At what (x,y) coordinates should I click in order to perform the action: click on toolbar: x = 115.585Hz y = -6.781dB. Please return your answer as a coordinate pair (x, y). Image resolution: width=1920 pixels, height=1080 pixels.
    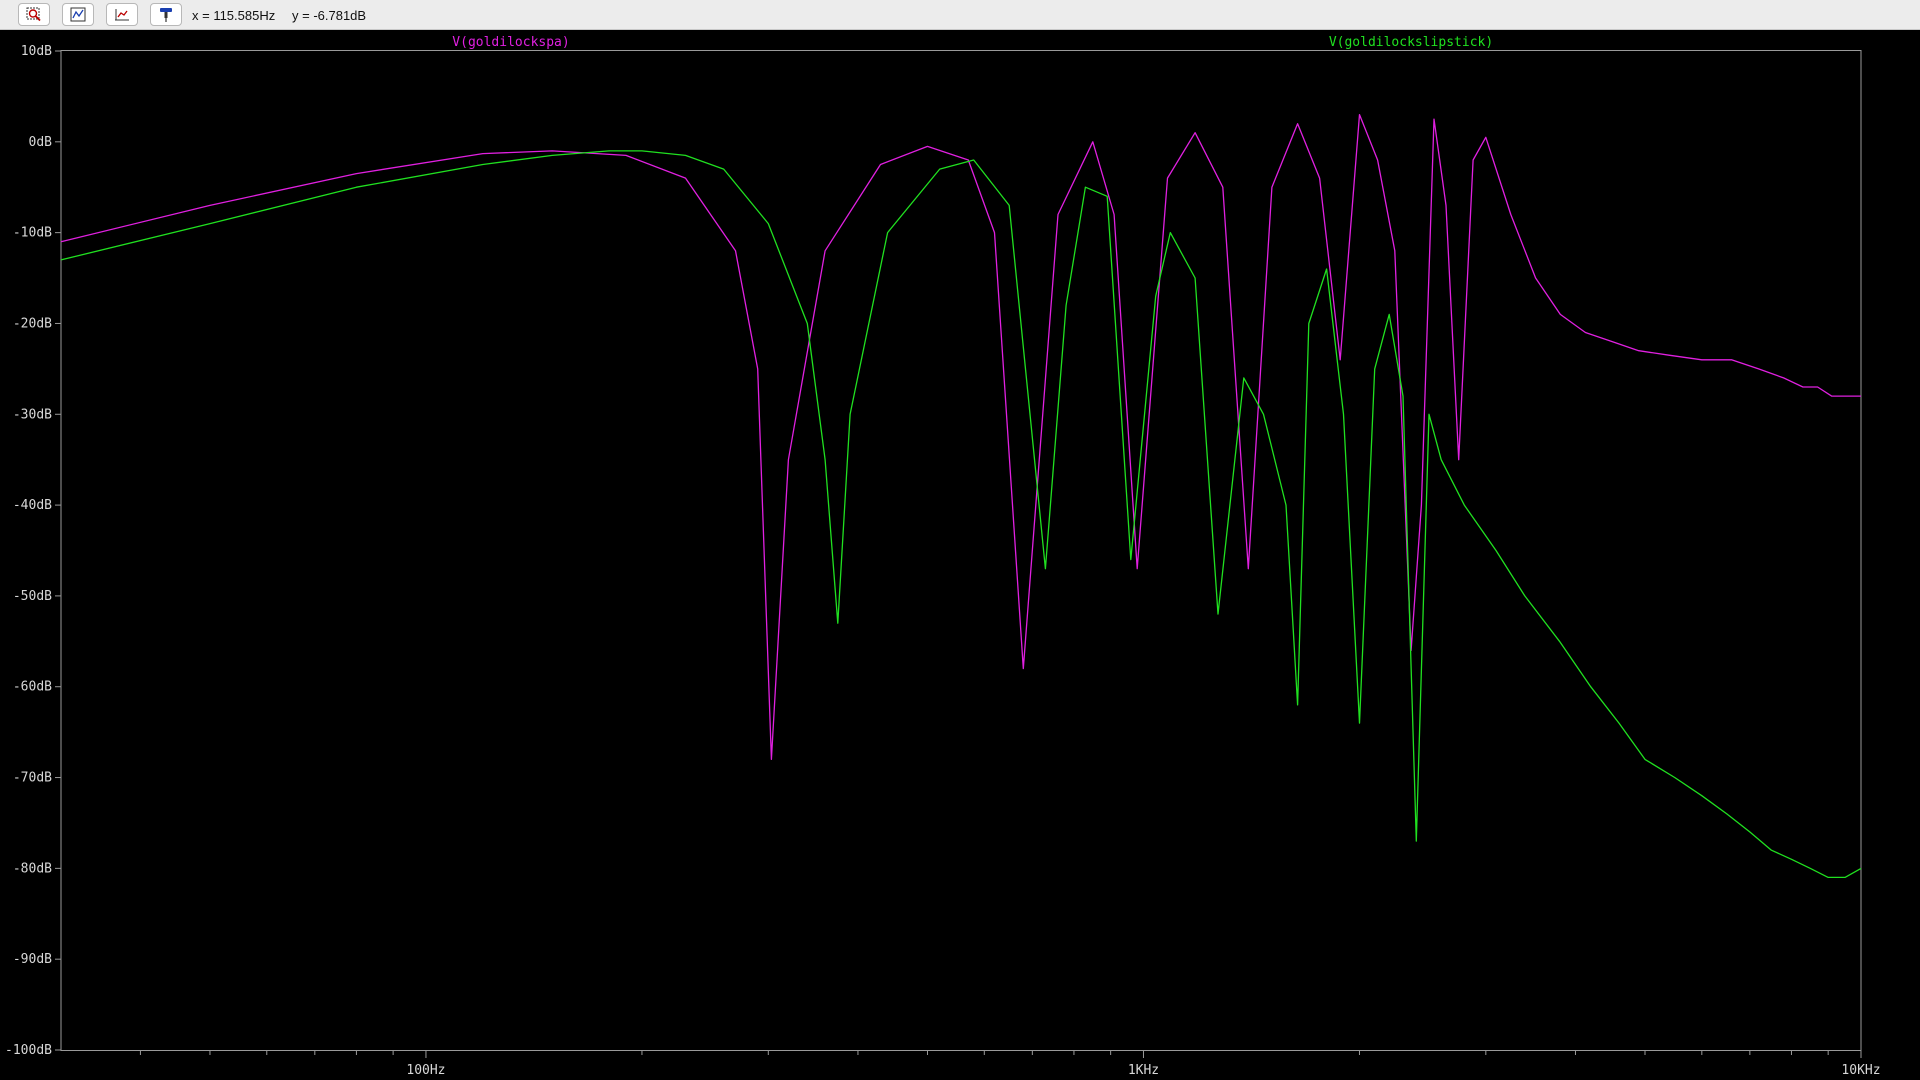
    Looking at the image, I should click on (960, 15).